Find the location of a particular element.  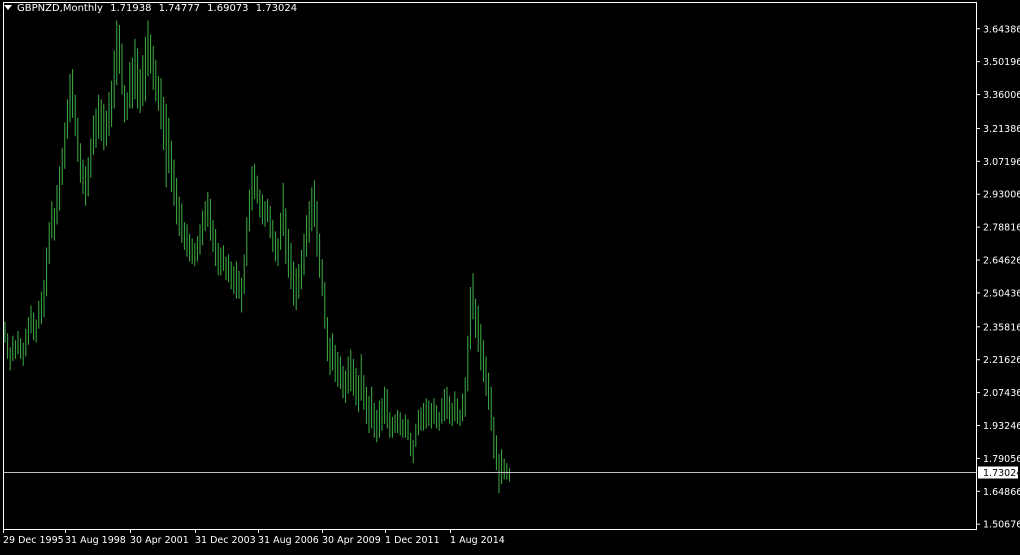

x-tick-label: 31 Aug 2006 is located at coordinates (288, 540).